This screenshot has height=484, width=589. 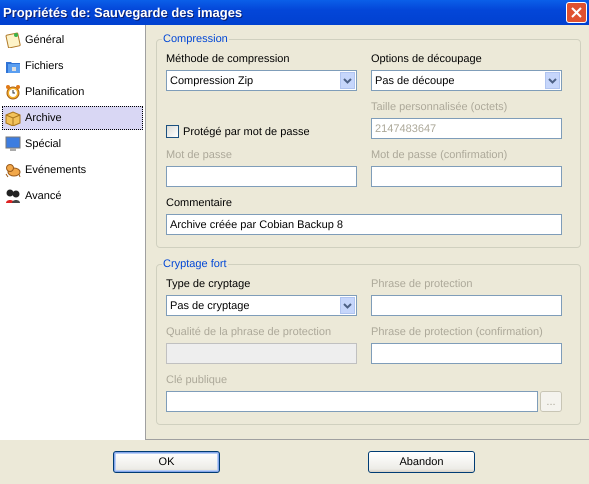 What do you see at coordinates (422, 284) in the screenshot?
I see `field-label: Phrase de protection` at bounding box center [422, 284].